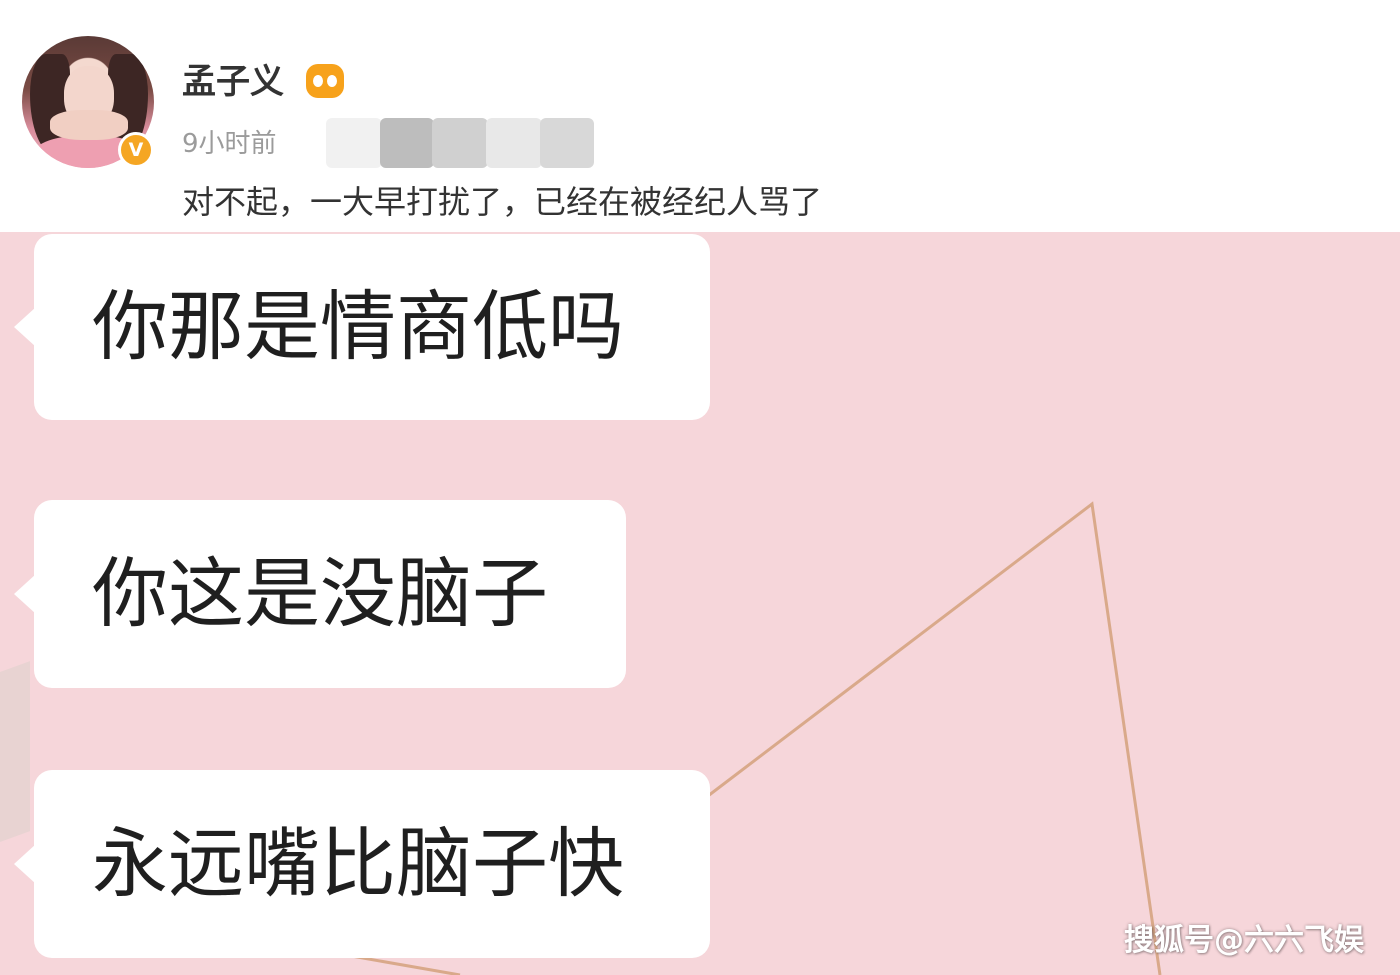 The width and height of the screenshot is (1400, 975). What do you see at coordinates (1244, 940) in the screenshot?
I see `watermark: 搜狐号@六六飞娱` at bounding box center [1244, 940].